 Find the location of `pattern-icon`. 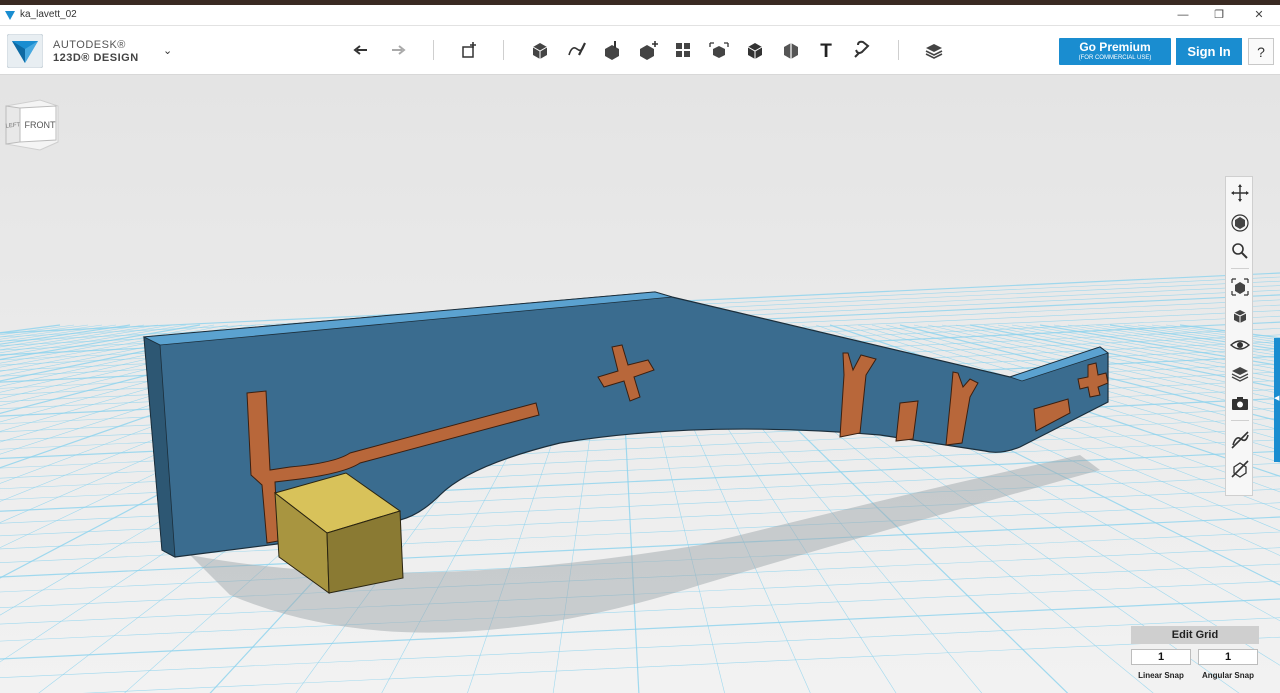

pattern-icon is located at coordinates (683, 50).